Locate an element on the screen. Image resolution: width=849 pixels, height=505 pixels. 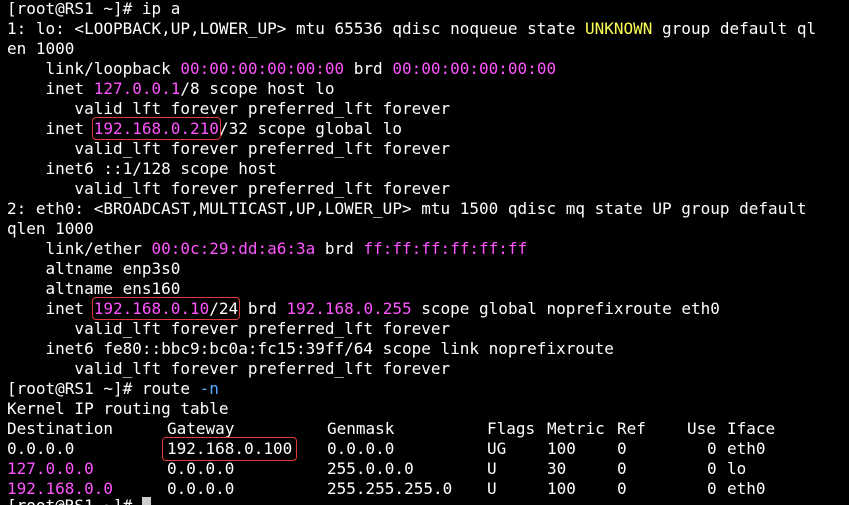
route-col-destination: Destination is located at coordinates (60, 428).